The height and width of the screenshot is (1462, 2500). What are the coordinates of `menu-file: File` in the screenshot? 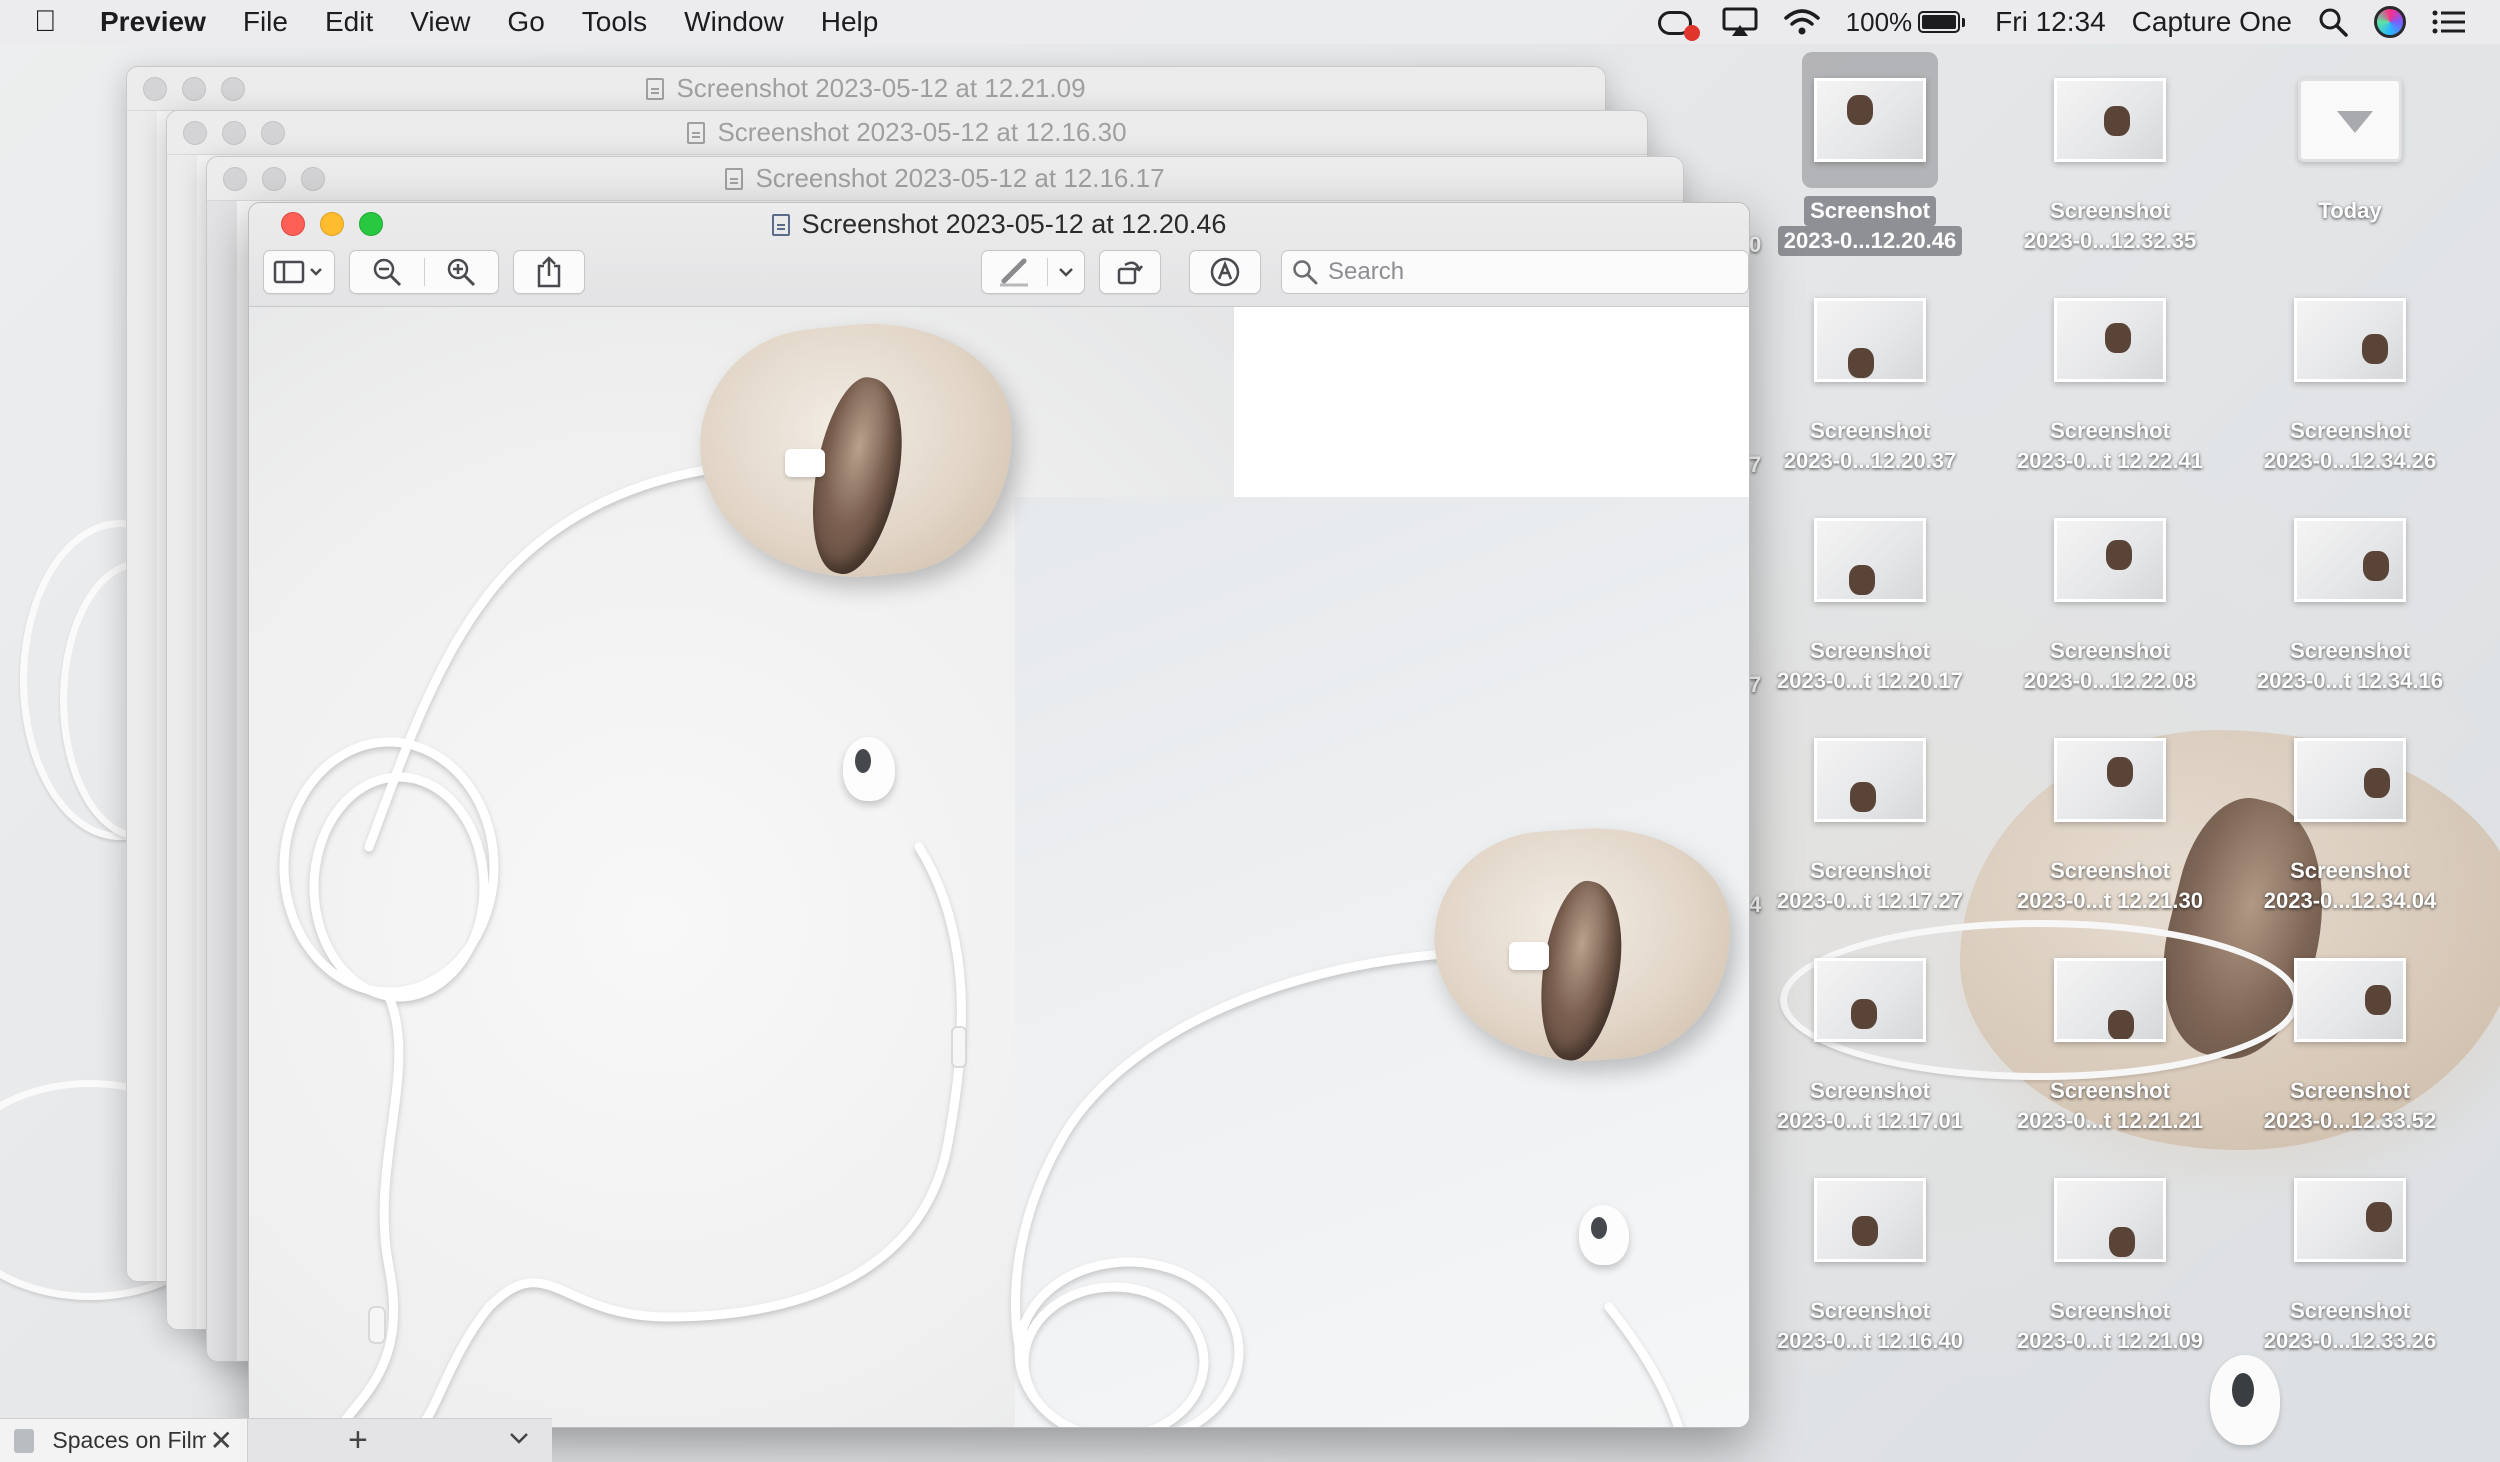 It's located at (265, 22).